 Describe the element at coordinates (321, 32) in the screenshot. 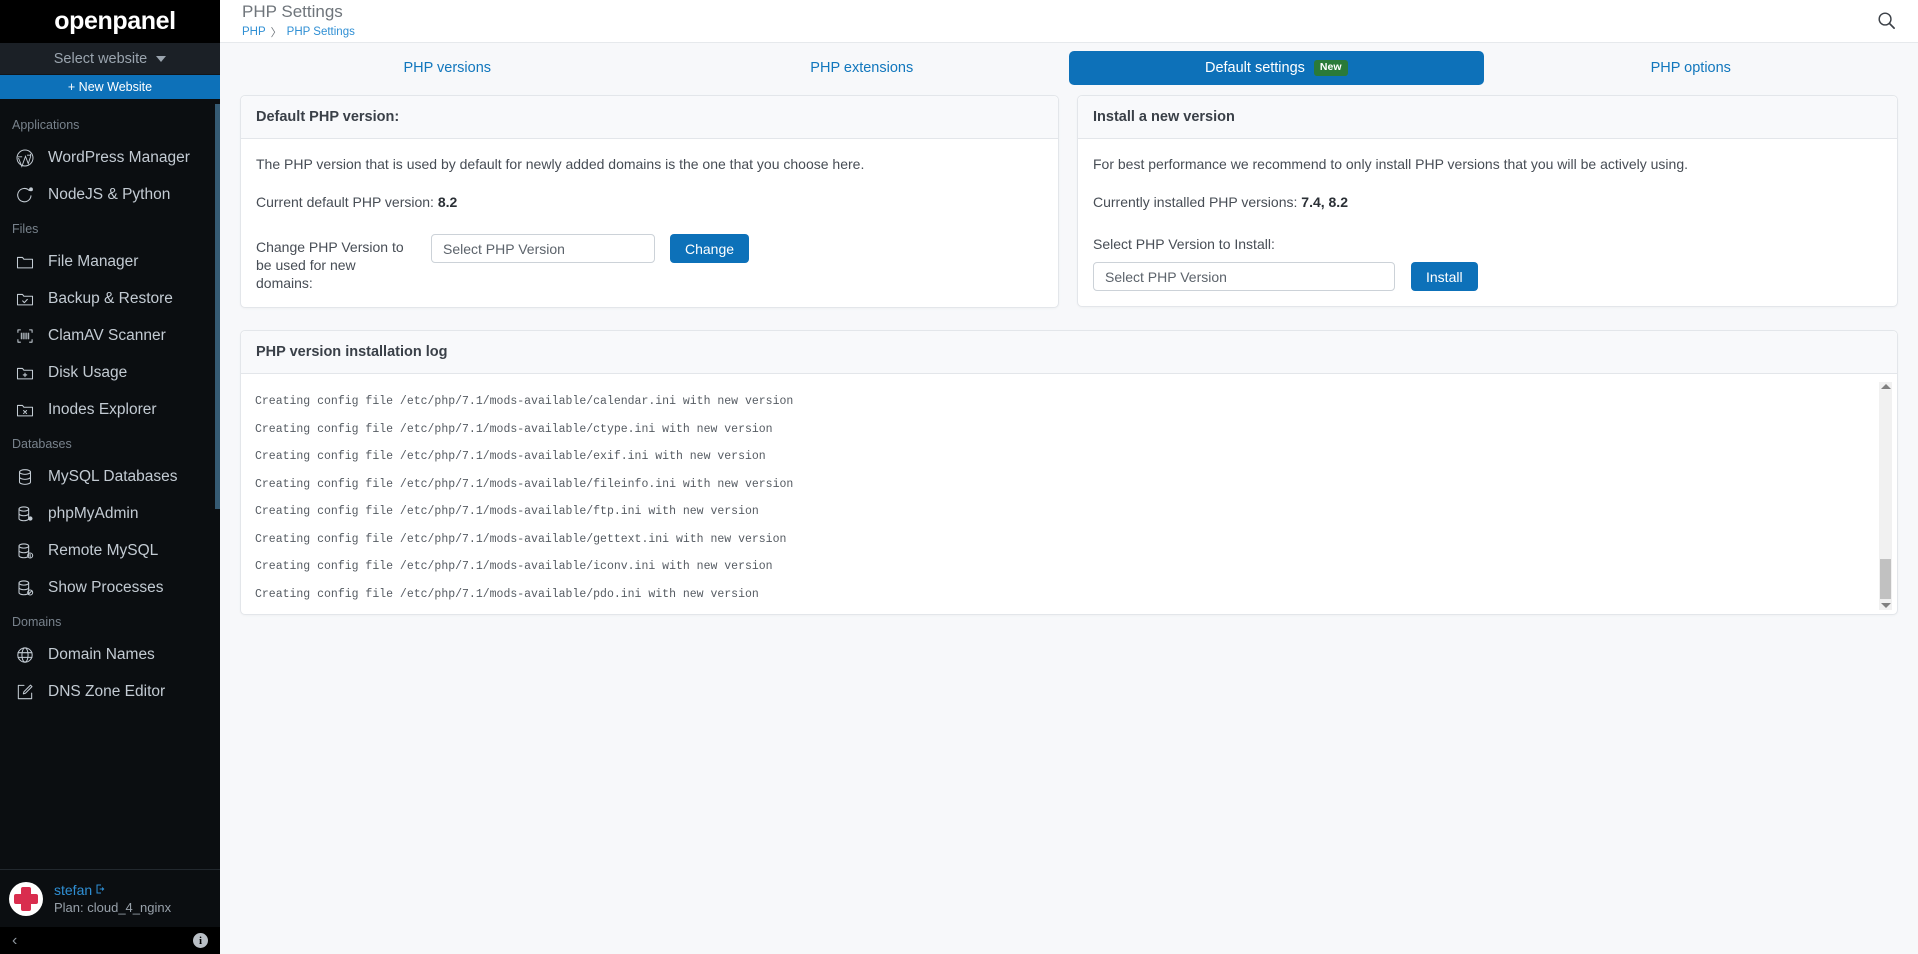

I see `breadcrumb-current: PHP Settings` at that location.